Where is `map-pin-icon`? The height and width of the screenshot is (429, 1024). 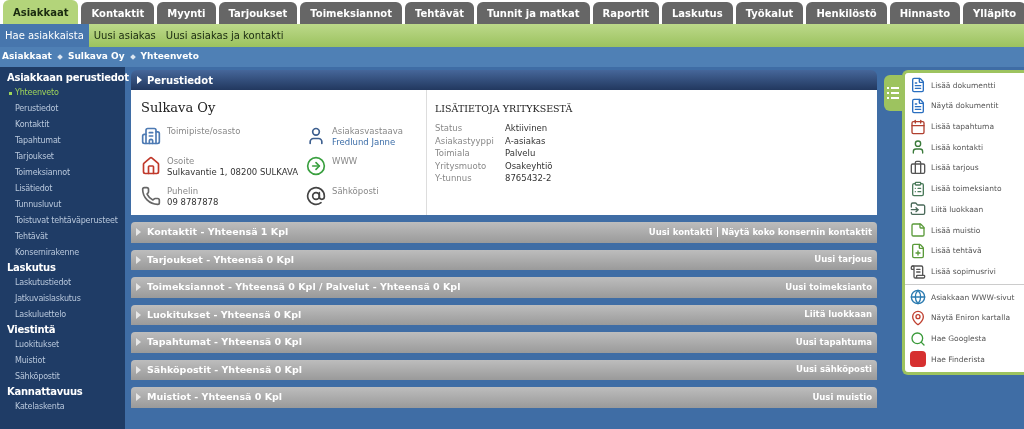
map-pin-icon is located at coordinates (918, 317).